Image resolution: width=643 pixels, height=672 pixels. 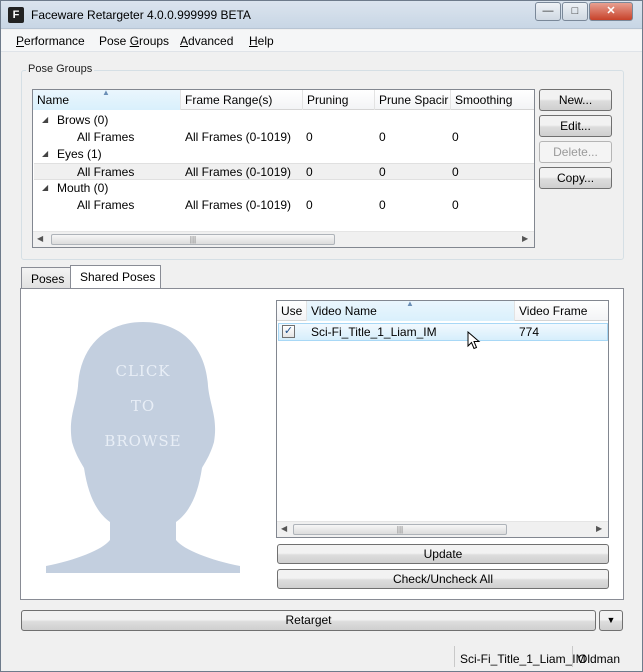 I want to click on mouse-cursor-icon, so click(x=474, y=340).